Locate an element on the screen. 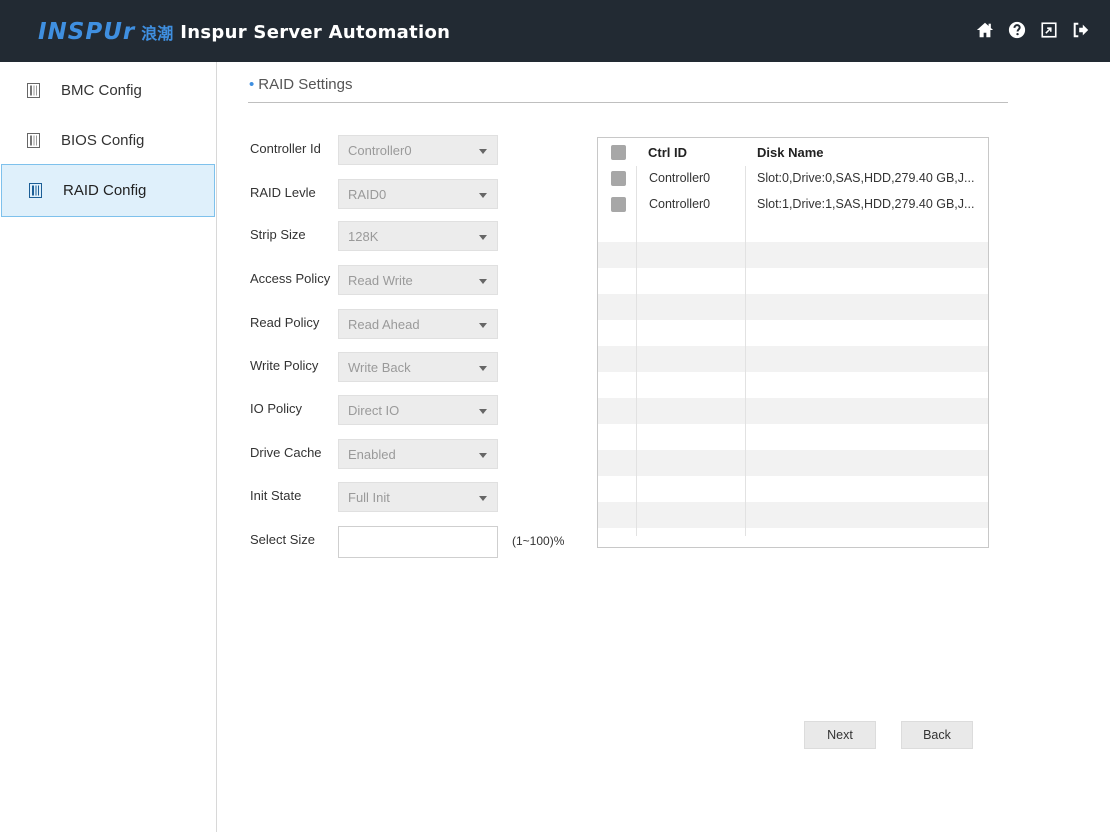 Image resolution: width=1110 pixels, height=832 pixels. app-title: Inspur Server Automation is located at coordinates (315, 32).